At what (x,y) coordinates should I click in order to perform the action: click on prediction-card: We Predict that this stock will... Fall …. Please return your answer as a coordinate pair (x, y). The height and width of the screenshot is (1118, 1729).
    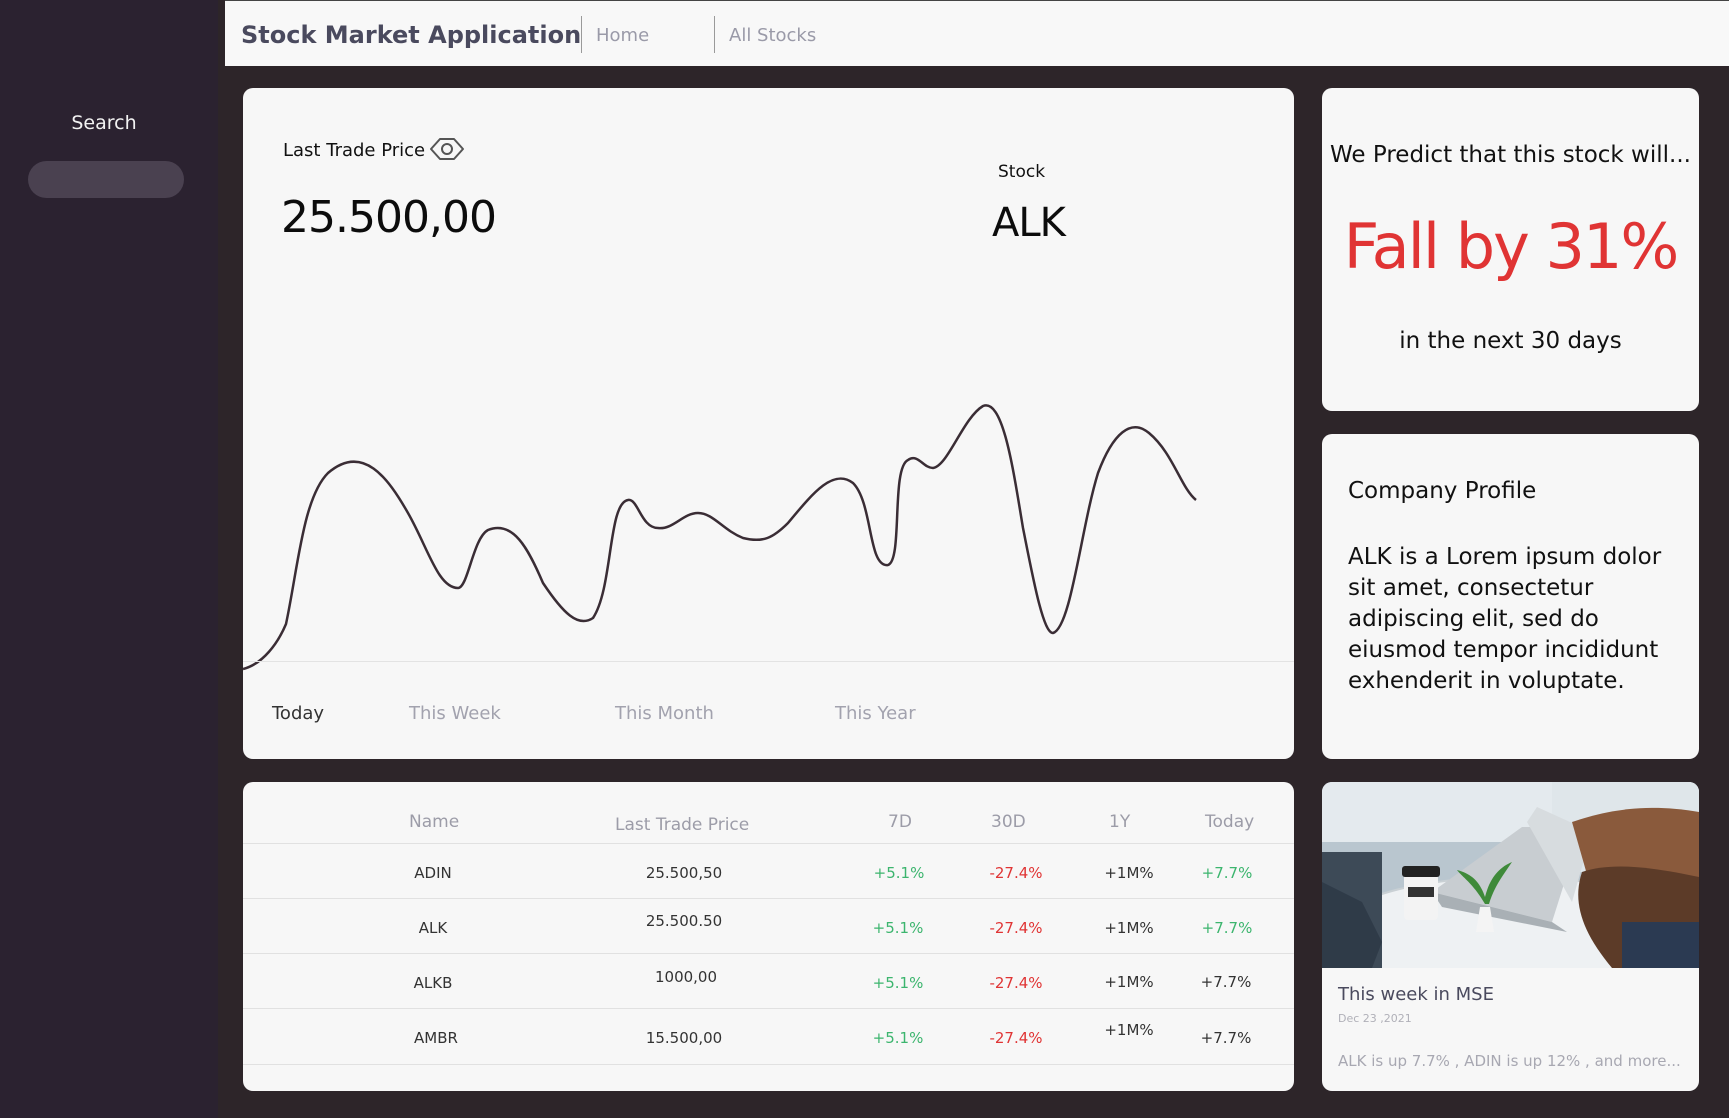
    Looking at the image, I should click on (1510, 249).